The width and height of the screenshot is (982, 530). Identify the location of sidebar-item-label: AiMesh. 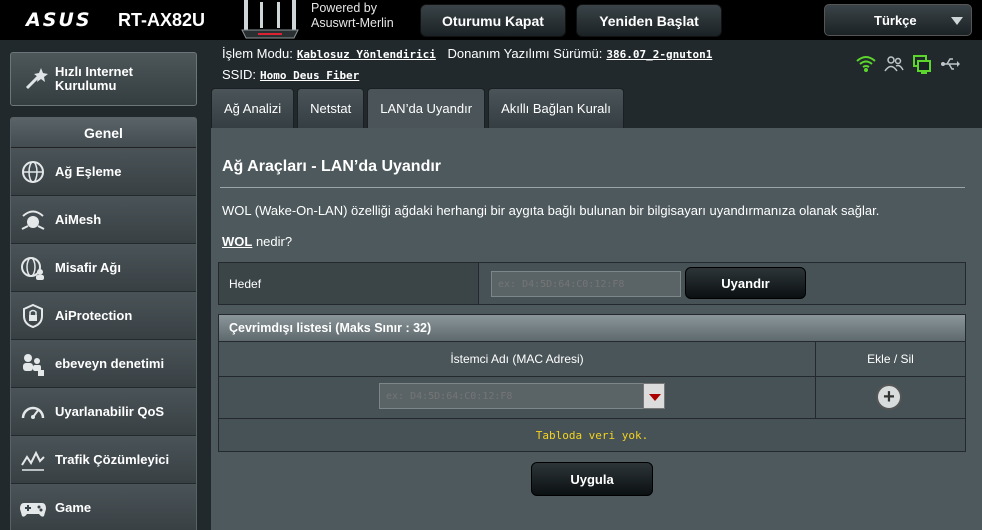
(78, 219).